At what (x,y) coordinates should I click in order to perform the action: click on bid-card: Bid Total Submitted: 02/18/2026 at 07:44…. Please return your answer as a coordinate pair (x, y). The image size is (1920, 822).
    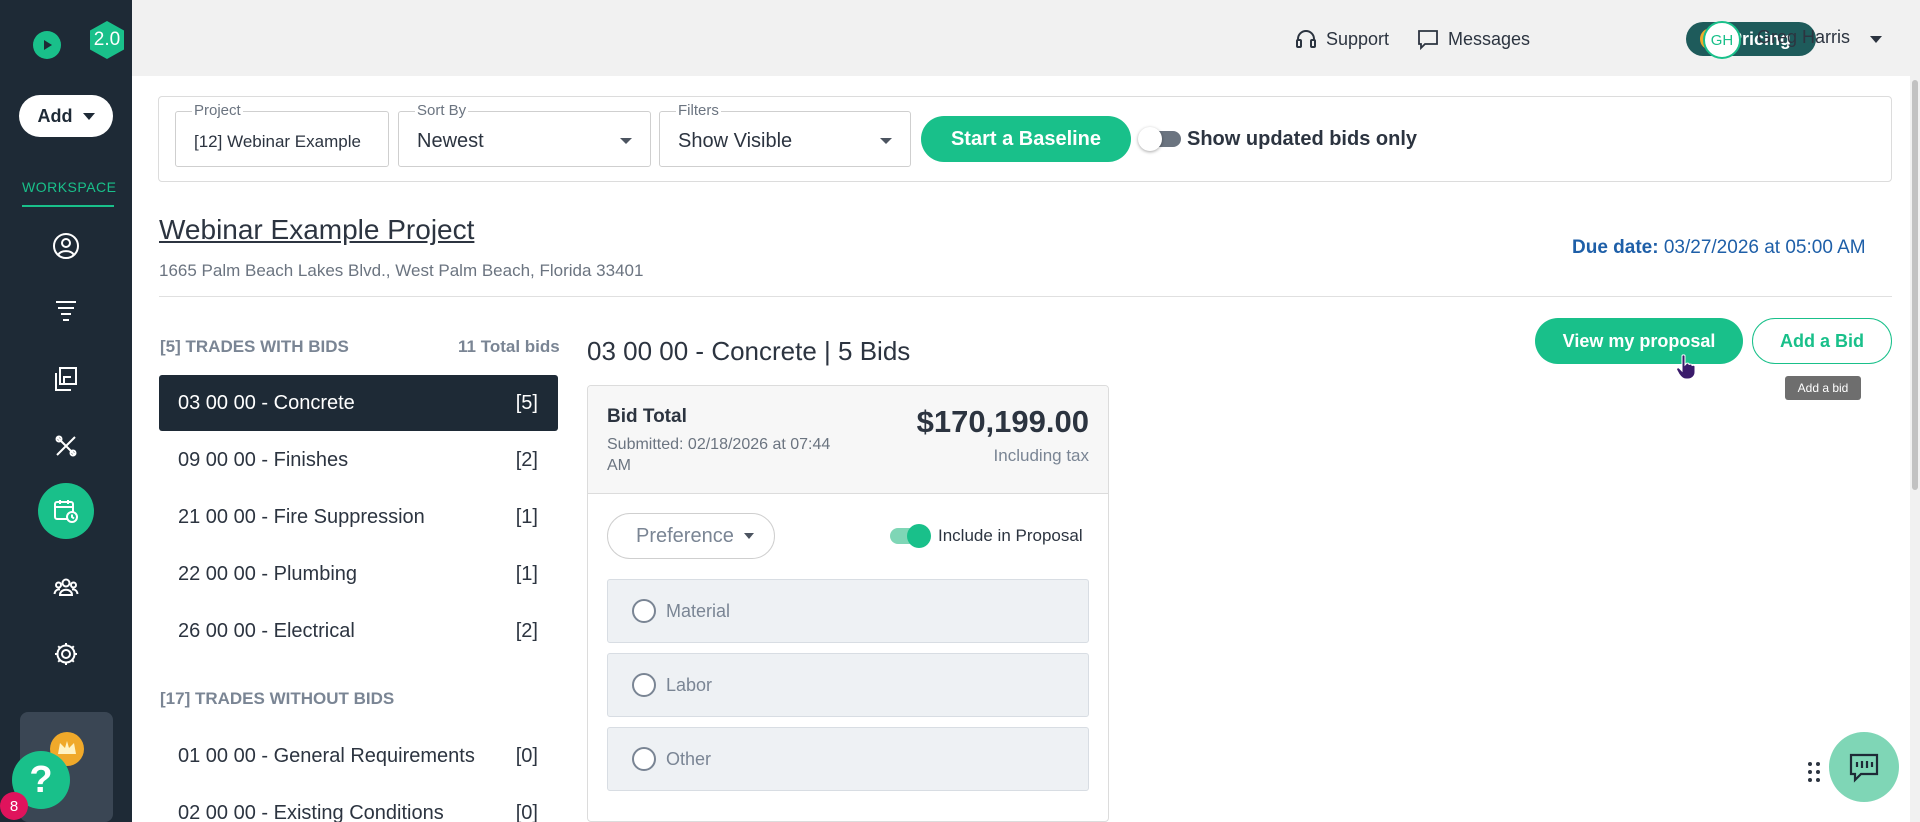
    Looking at the image, I should click on (848, 603).